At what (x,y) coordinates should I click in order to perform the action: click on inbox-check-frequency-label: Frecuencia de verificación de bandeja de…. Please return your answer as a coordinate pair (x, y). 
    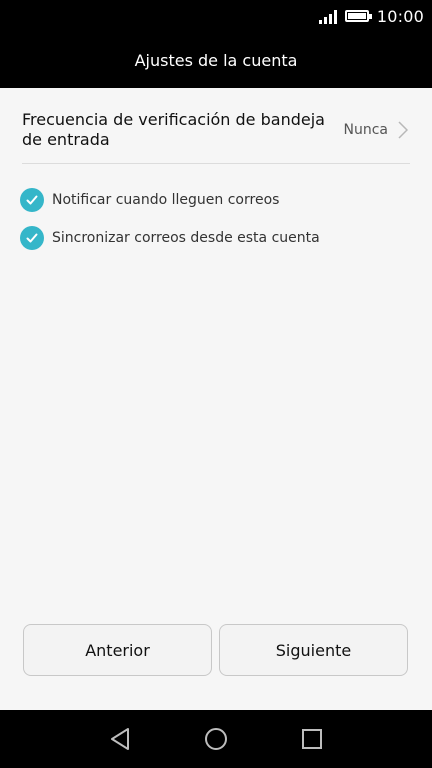
    Looking at the image, I should click on (173, 129).